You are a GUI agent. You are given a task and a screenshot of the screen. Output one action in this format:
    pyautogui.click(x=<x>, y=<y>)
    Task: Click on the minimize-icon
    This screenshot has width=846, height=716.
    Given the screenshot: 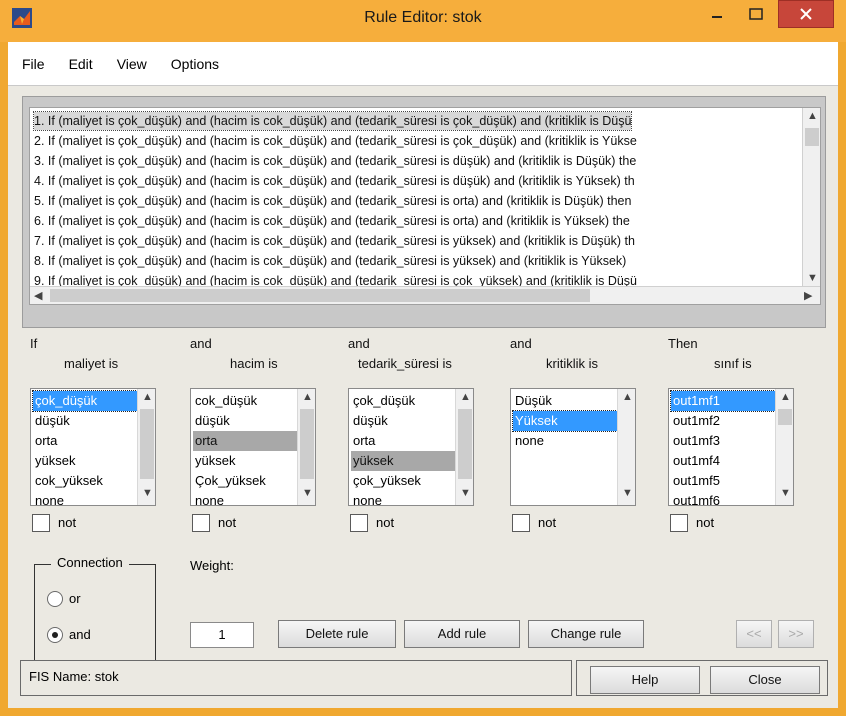 What is the action you would take?
    pyautogui.click(x=717, y=17)
    